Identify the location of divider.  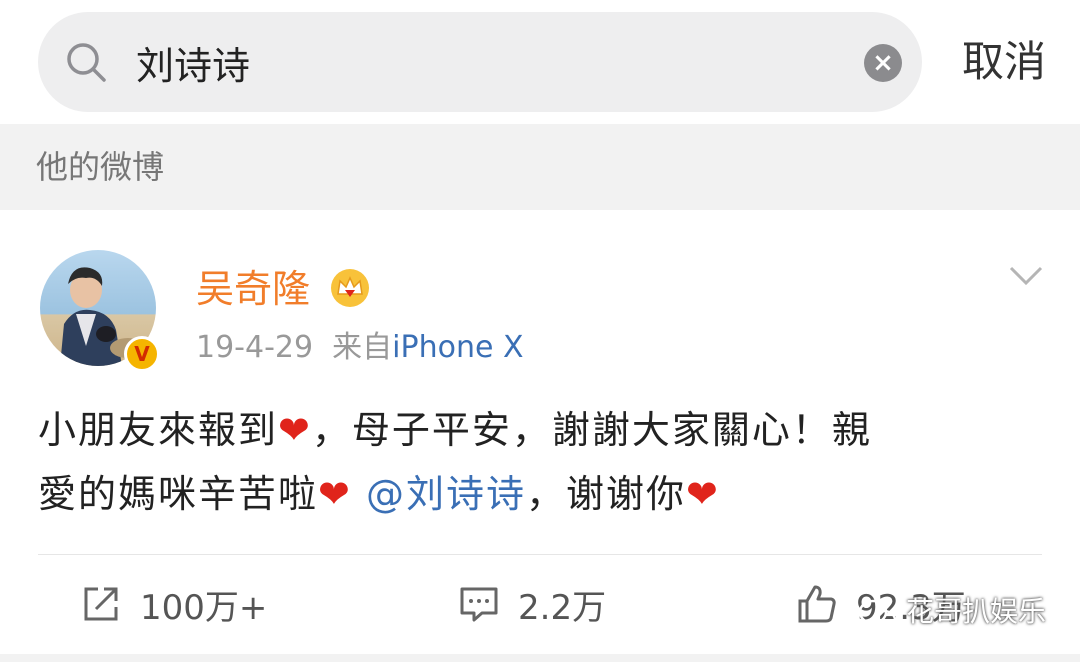
(540, 554).